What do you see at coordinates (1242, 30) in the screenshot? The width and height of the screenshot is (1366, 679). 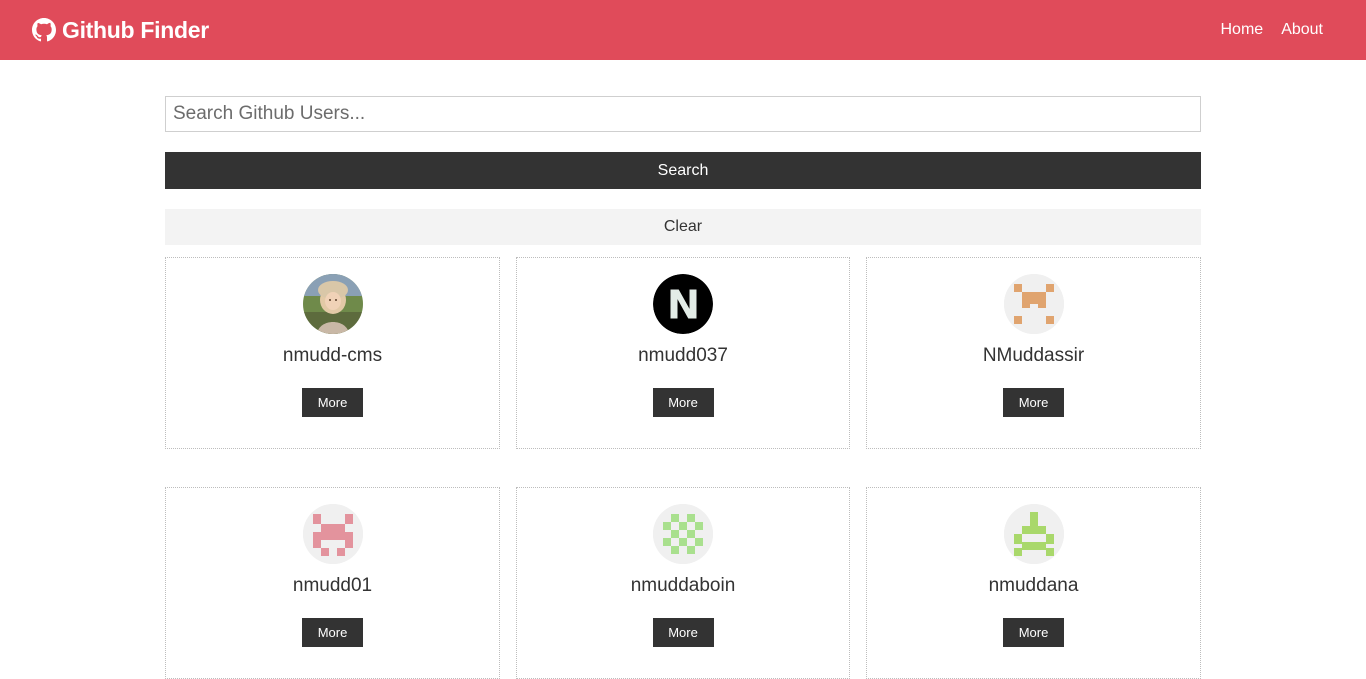 I see `nav-link-home: Home` at bounding box center [1242, 30].